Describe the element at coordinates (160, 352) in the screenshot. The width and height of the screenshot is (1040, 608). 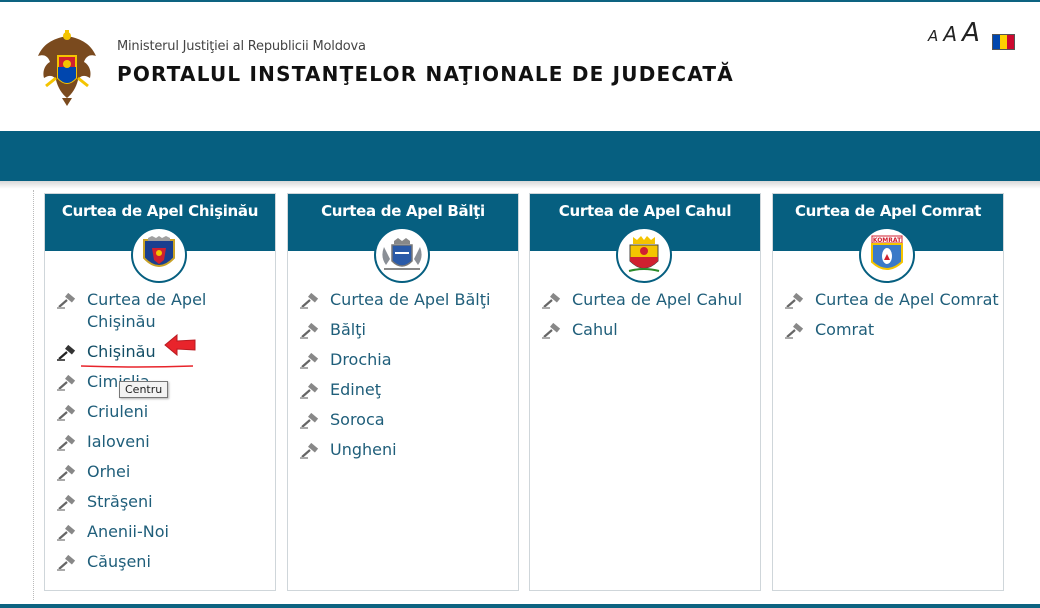
I see `list-item: Chişinău` at that location.